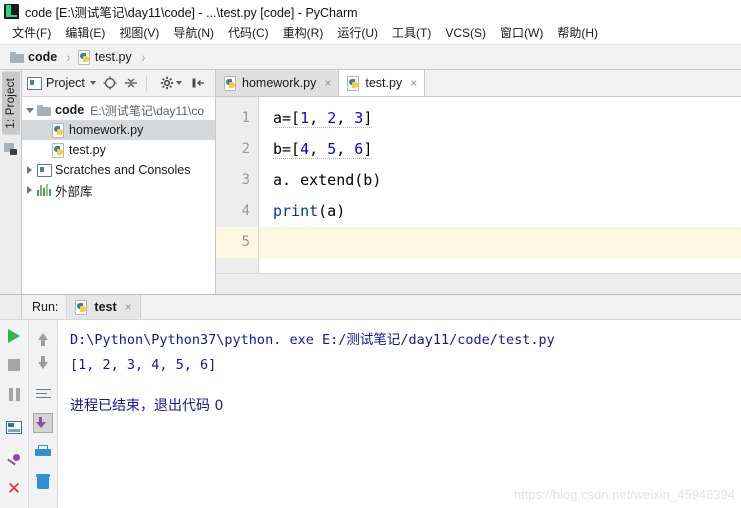 Image resolution: width=741 pixels, height=508 pixels. I want to click on code-line-2: b=[4, 5, 6], so click(500, 149).